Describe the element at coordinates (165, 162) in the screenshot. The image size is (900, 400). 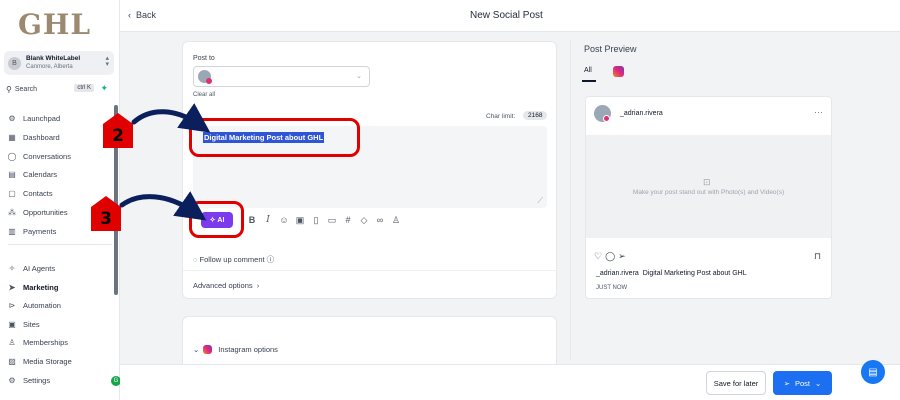
I see `annotation-arrows` at that location.